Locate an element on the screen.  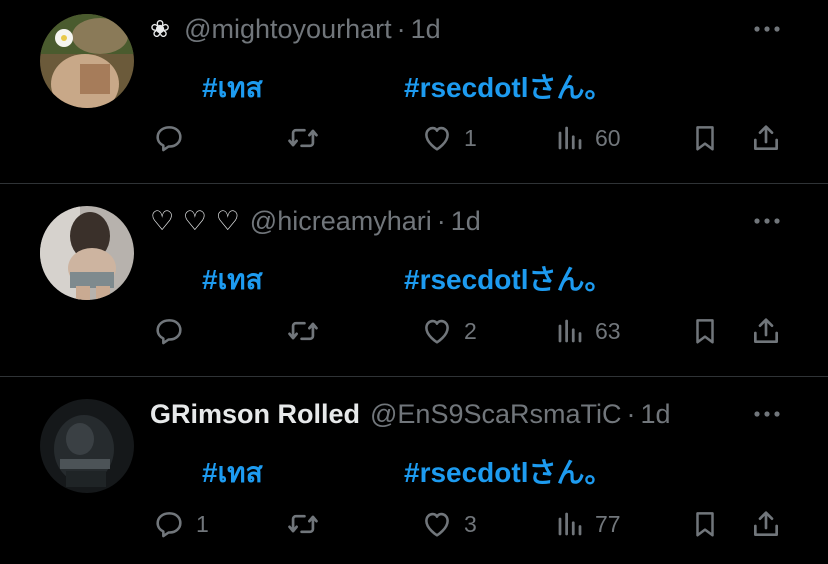
views-count: 63 is located at coordinates (608, 330).